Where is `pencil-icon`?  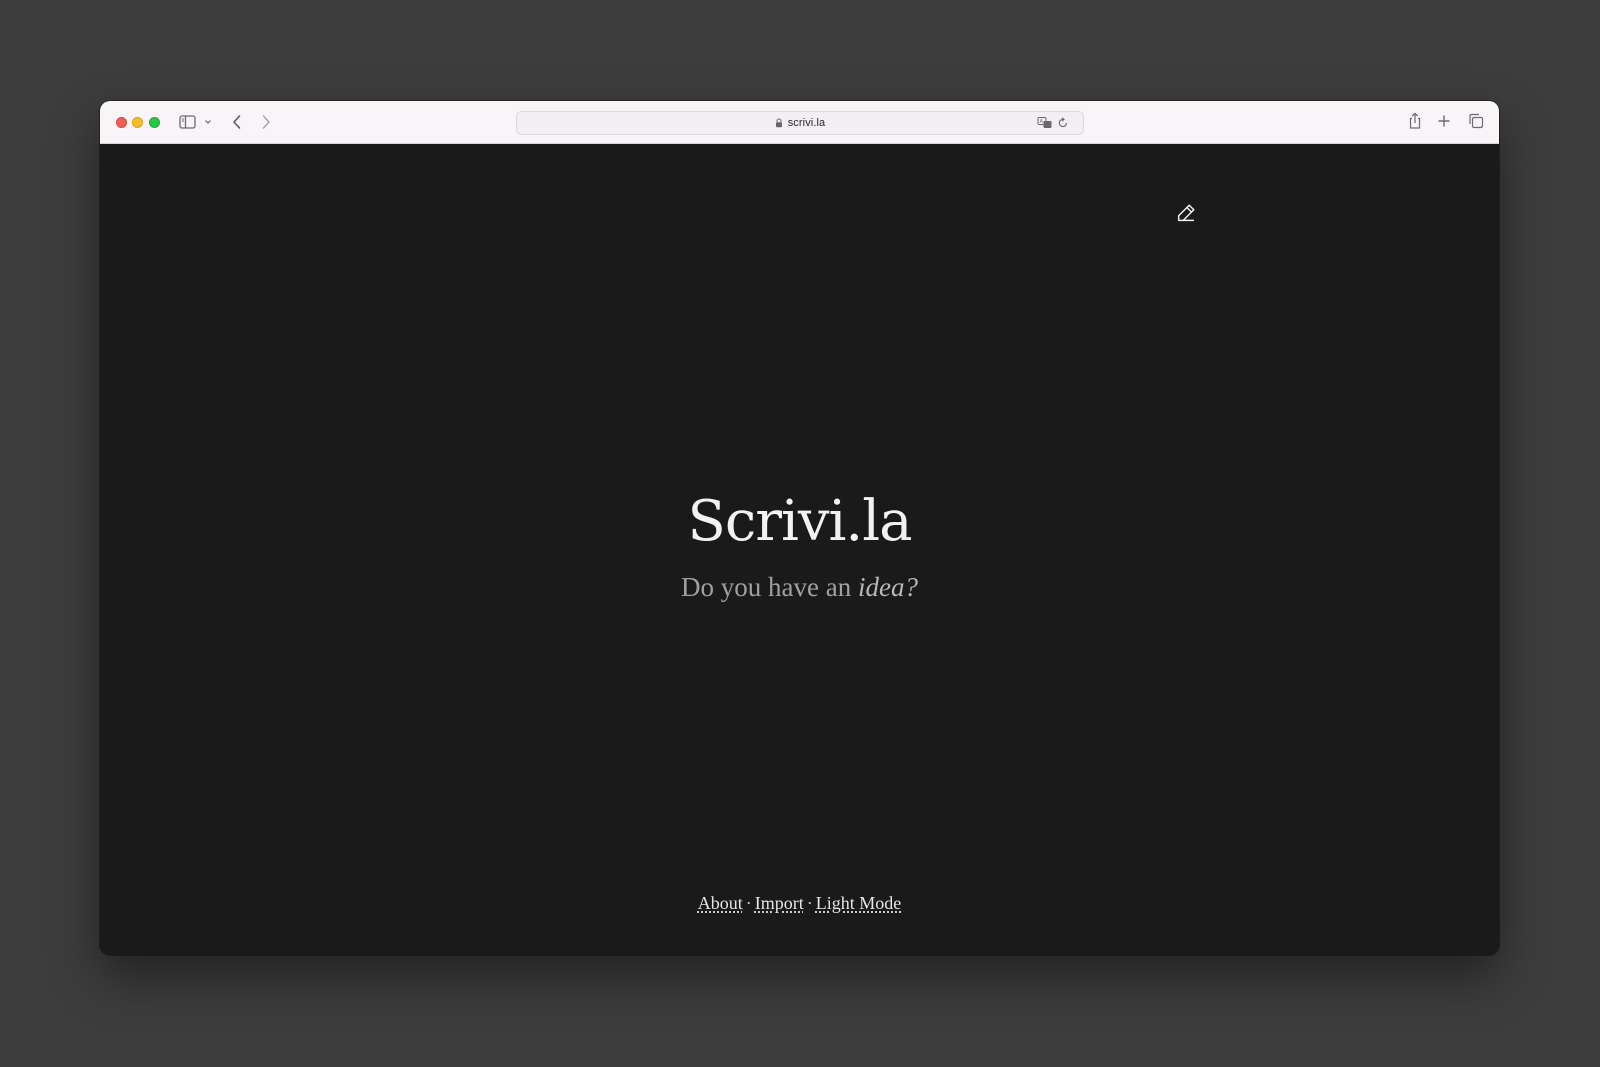
pencil-icon is located at coordinates (1186, 213).